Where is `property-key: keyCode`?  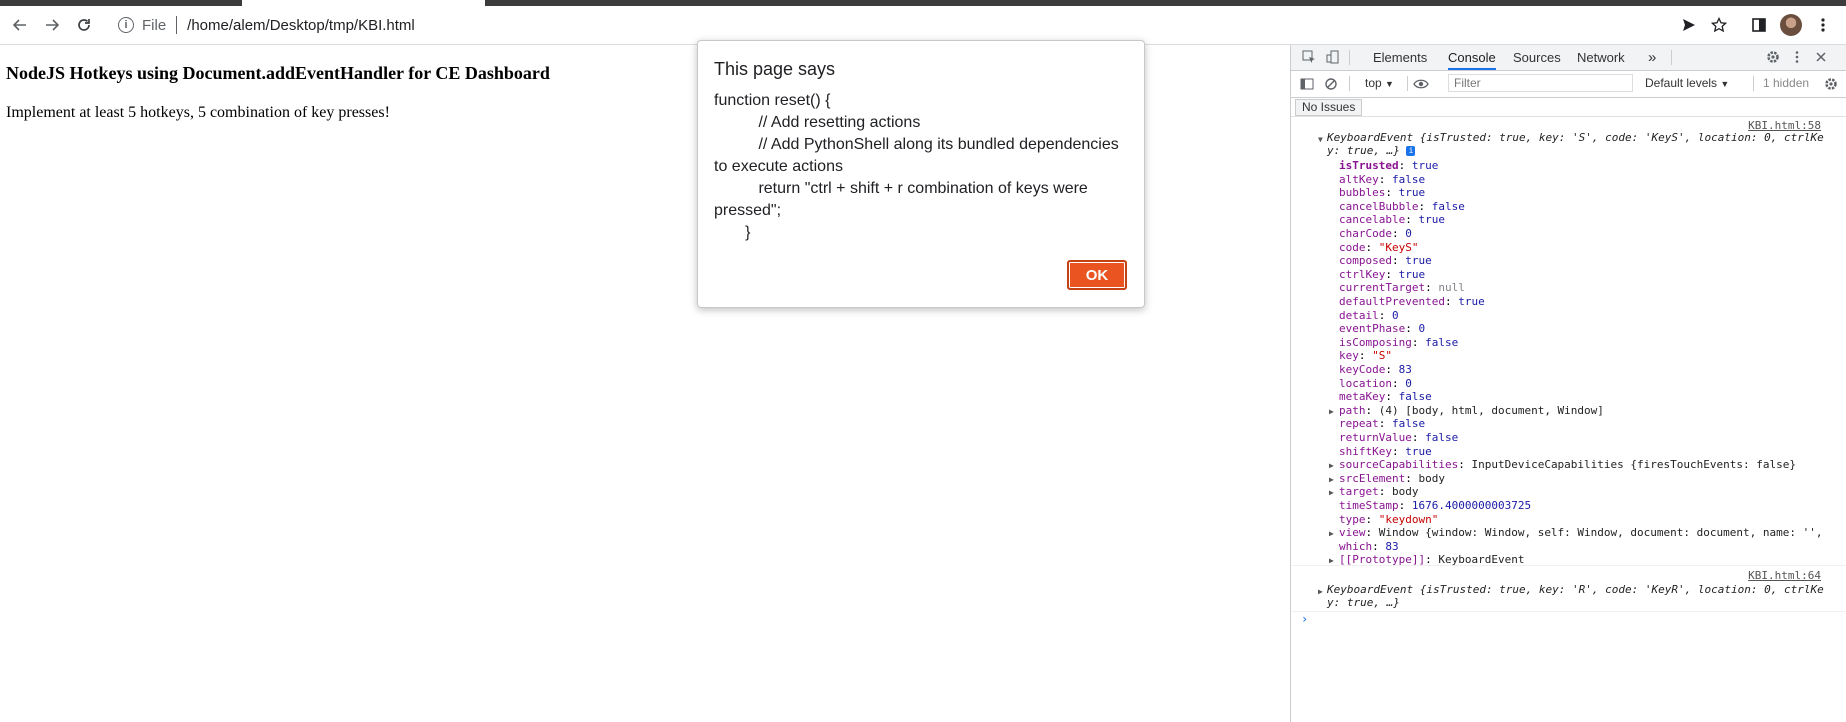
property-key: keyCode is located at coordinates (1362, 369).